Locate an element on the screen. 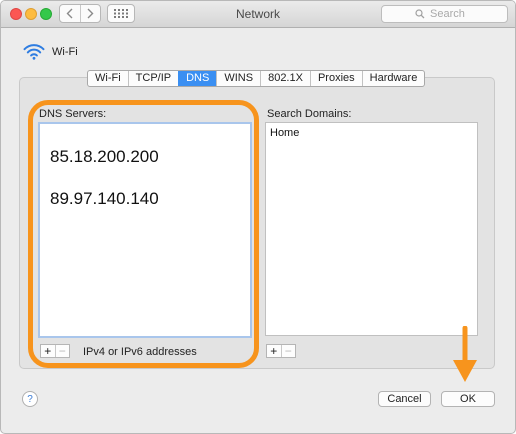 Image resolution: width=516 pixels, height=434 pixels. interface-name: Wi-Fi is located at coordinates (65, 52).